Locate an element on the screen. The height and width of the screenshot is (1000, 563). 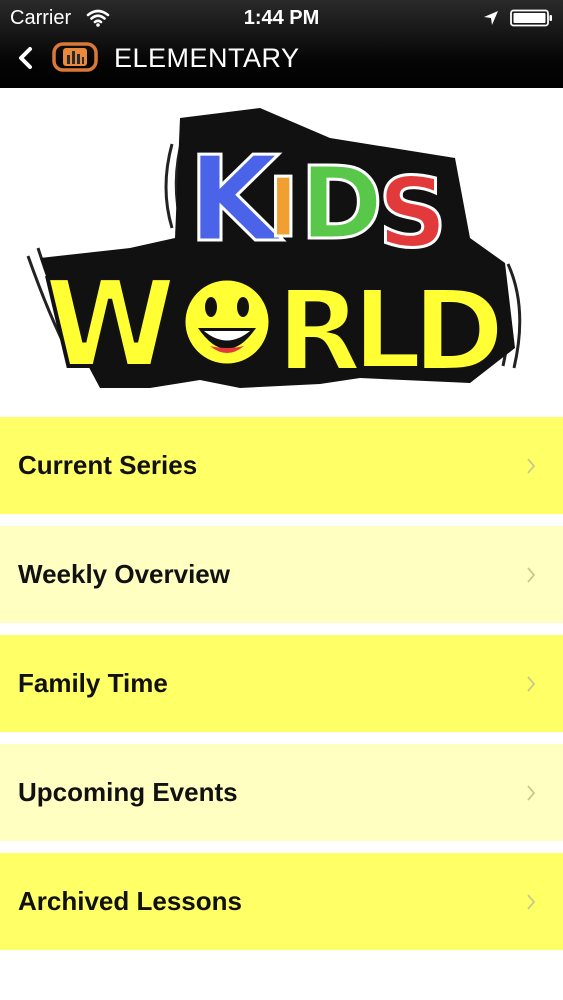
logo-letter-w: W is located at coordinates (110, 325).